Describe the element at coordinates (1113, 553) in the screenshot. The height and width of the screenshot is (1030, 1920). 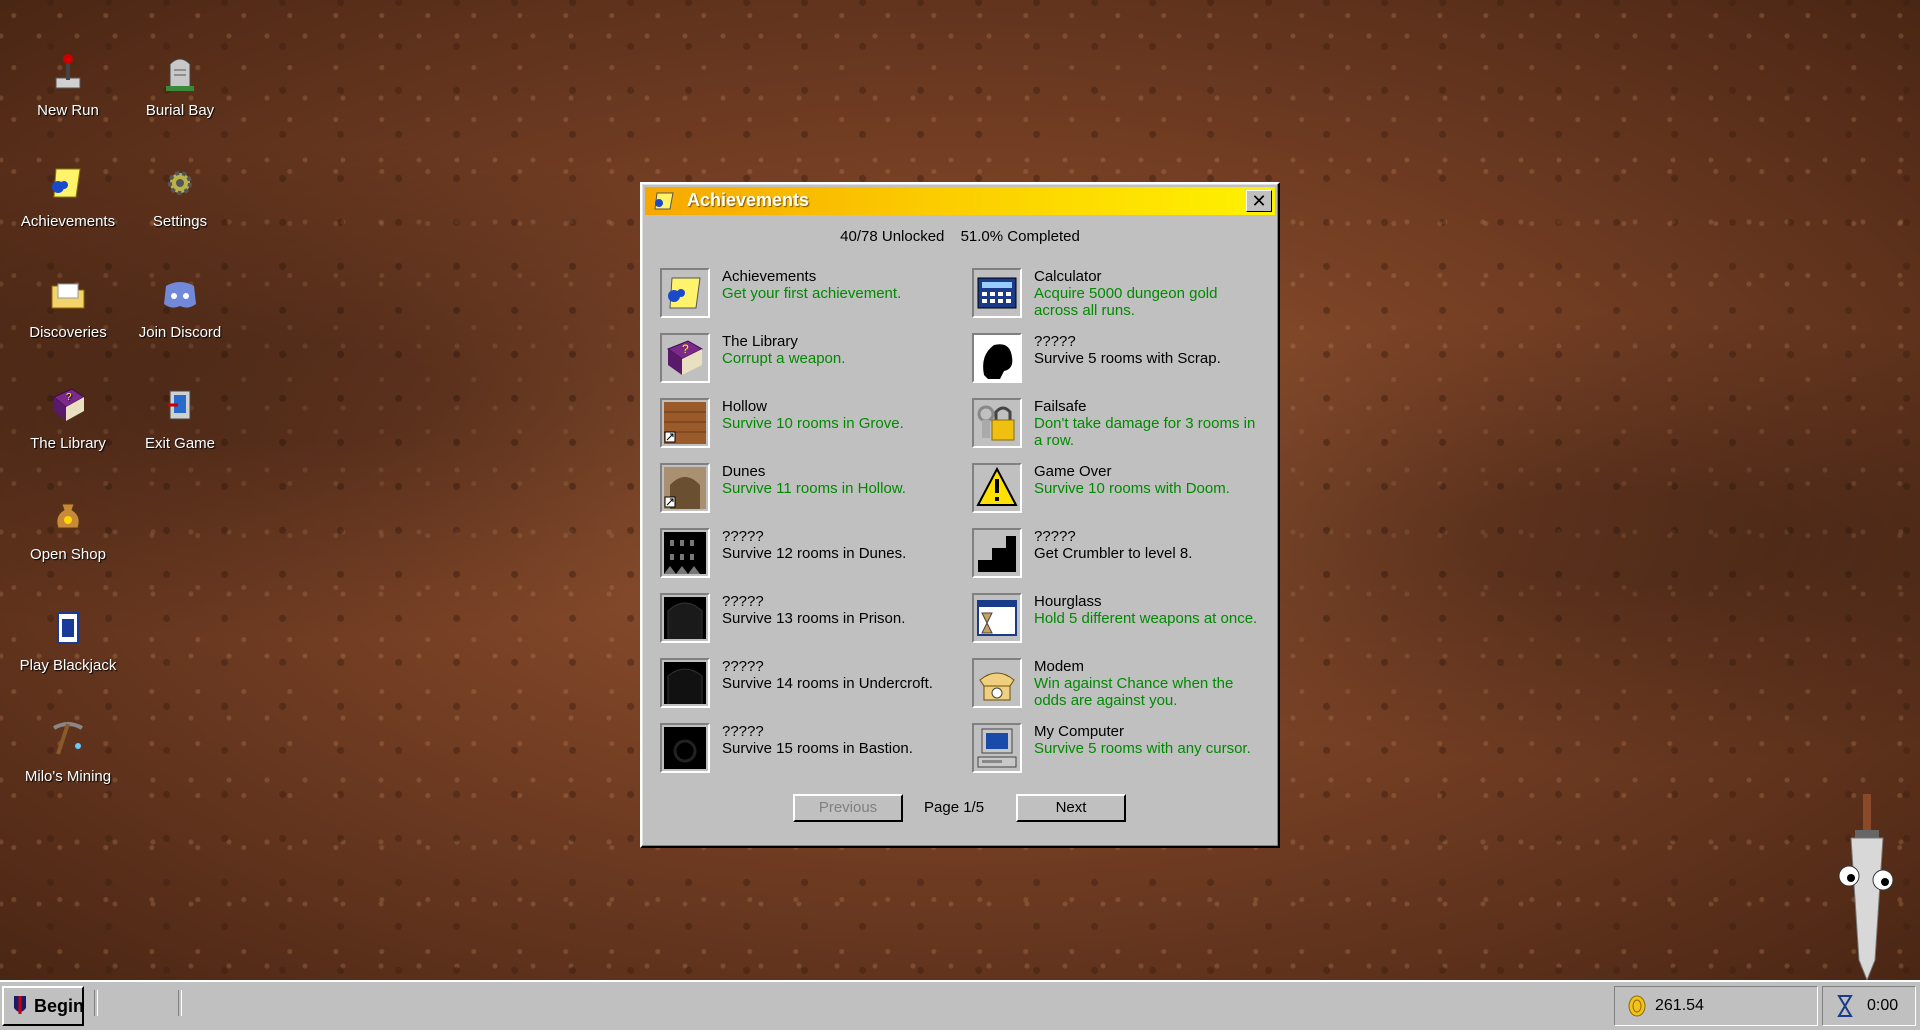
I see `achievement-description: Get Crumbler to level 8.` at that location.